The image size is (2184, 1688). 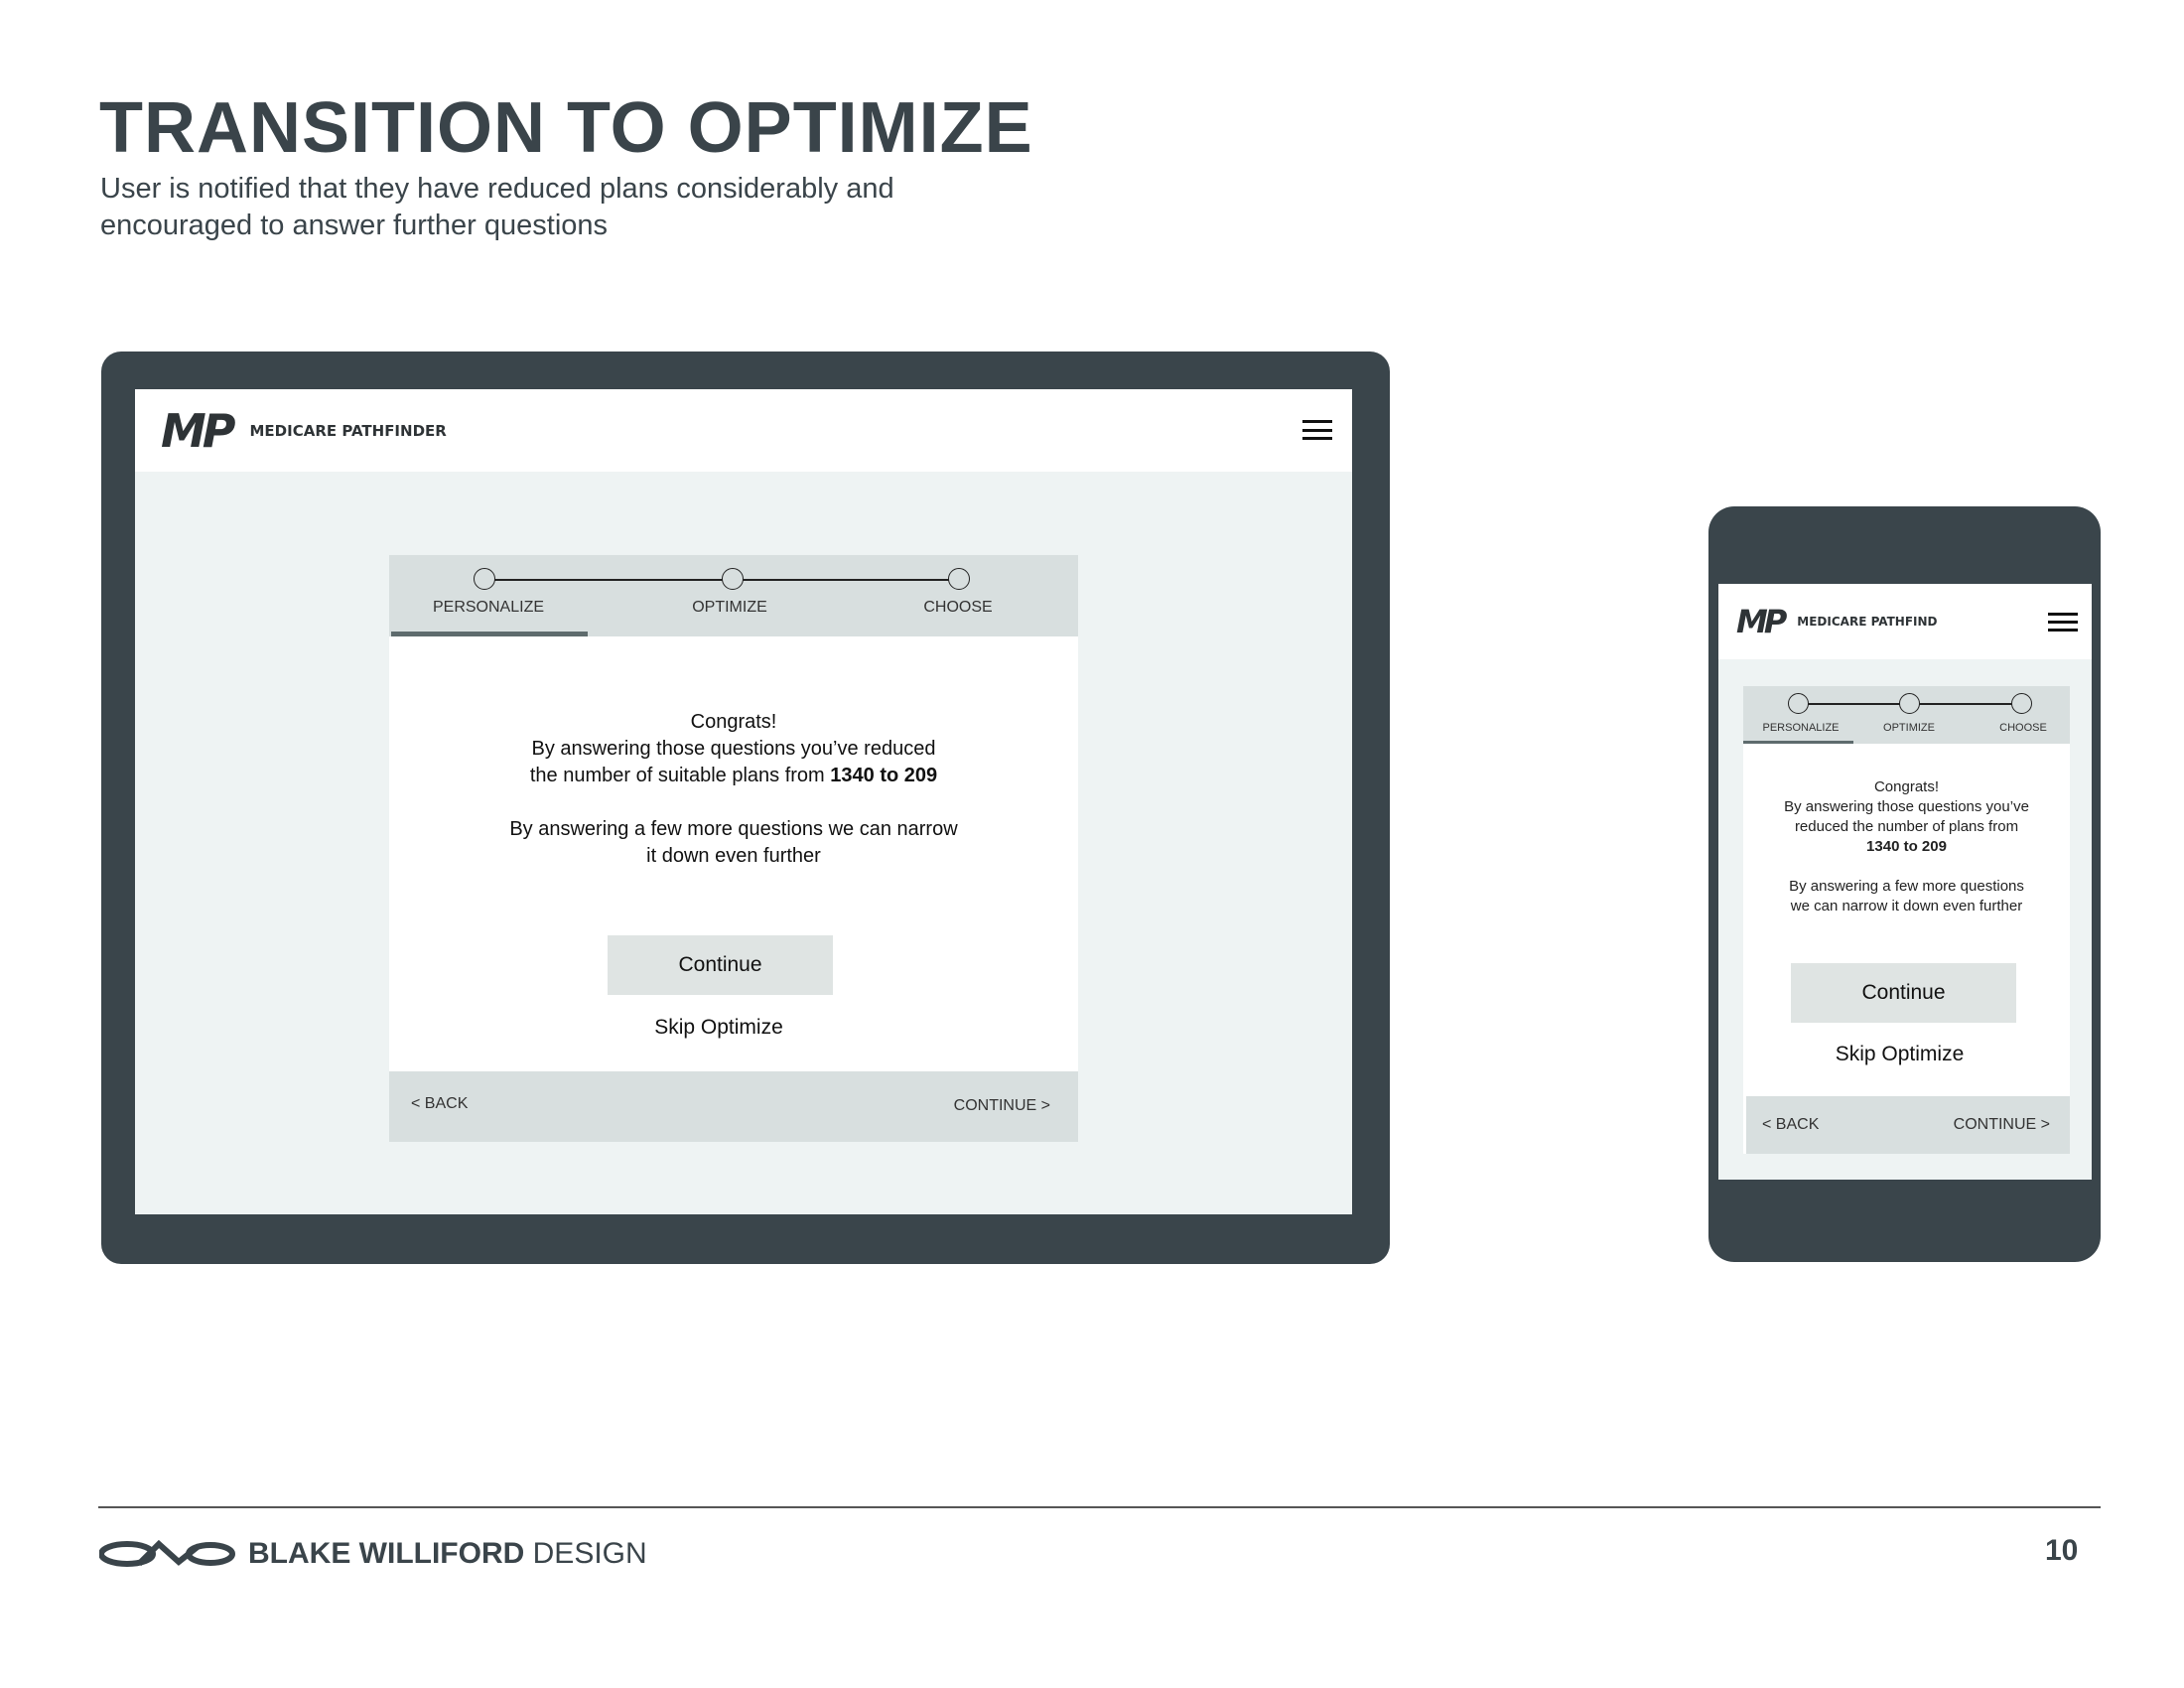 What do you see at coordinates (354, 225) in the screenshot?
I see `subtitle-line: encouraged to answer further questions` at bounding box center [354, 225].